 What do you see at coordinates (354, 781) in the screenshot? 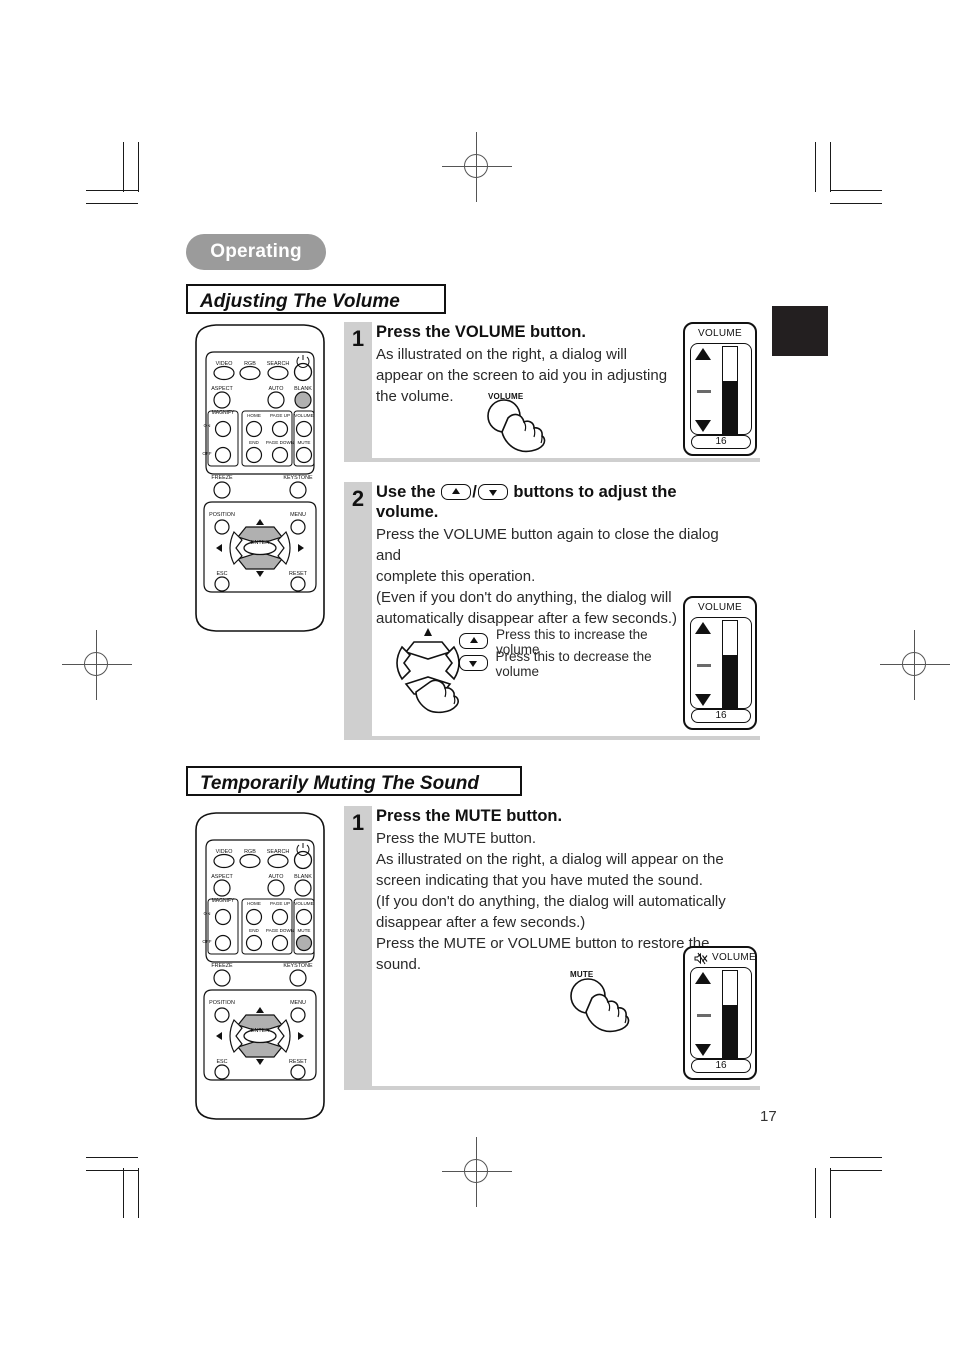
I see `section-title-muting-sound: Temporarily Muting The Sound` at bounding box center [354, 781].